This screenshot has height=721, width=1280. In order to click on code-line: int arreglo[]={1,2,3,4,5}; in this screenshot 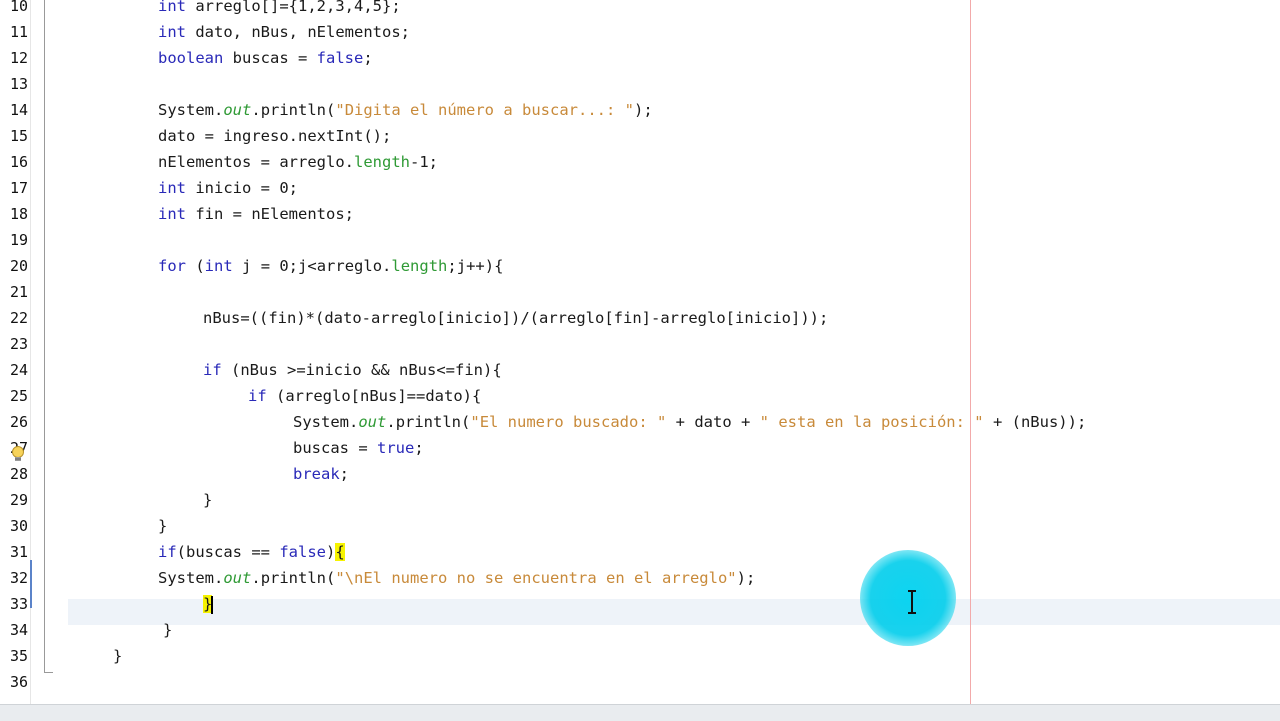, I will do `click(279, 9)`.